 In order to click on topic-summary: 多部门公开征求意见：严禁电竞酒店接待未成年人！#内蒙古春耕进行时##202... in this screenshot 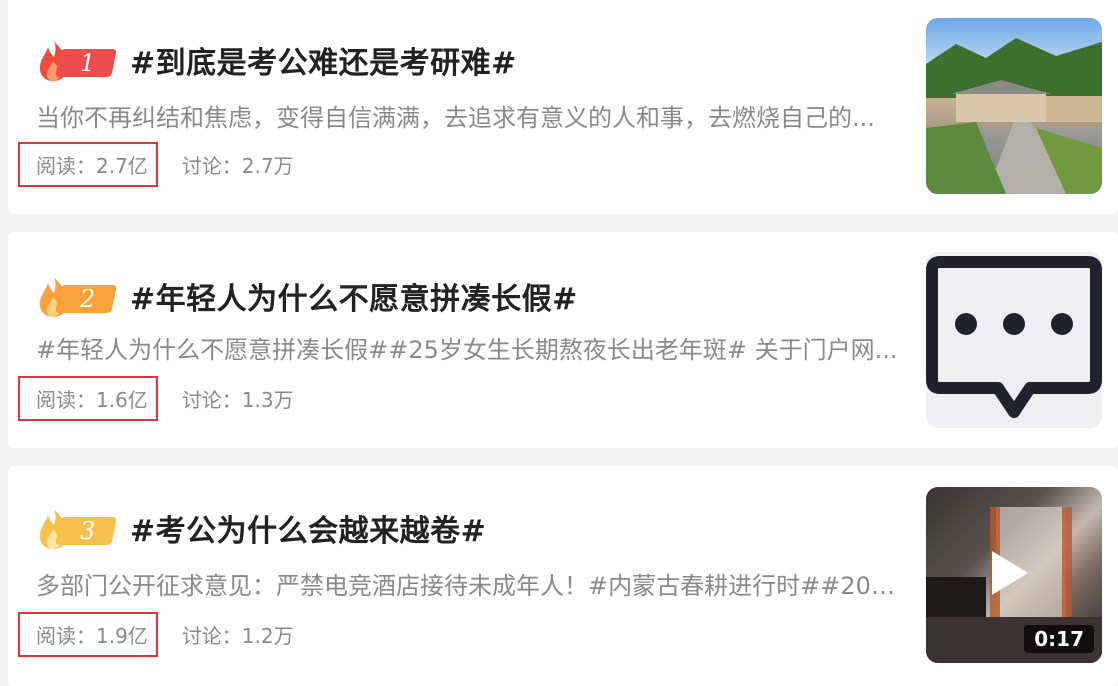, I will do `click(468, 583)`.